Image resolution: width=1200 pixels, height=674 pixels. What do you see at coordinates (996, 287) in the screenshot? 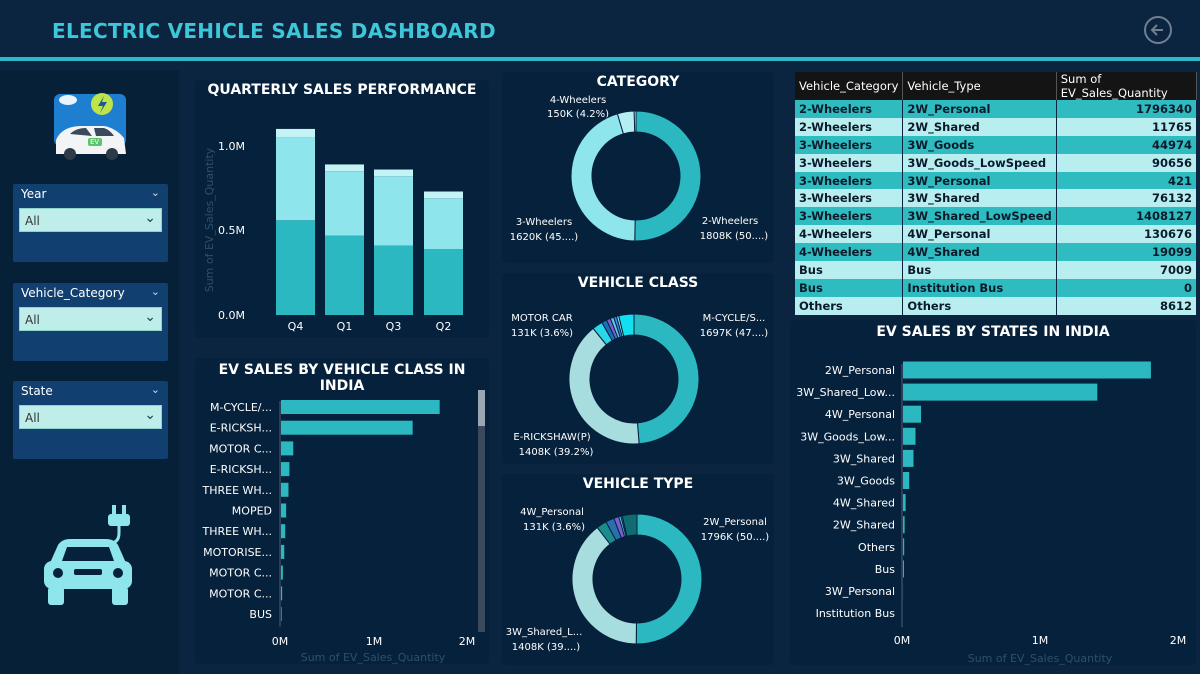
I see `table-row: Bus Institution Bus 0` at bounding box center [996, 287].